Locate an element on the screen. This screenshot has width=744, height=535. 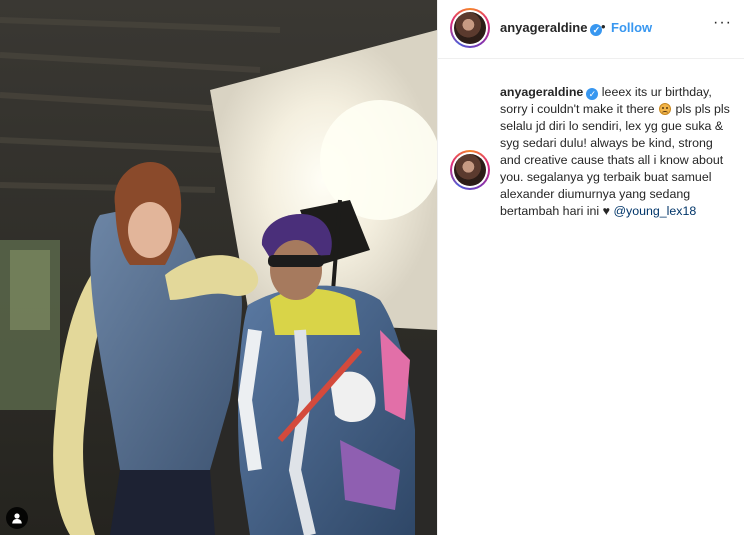
header-avatar is located at coordinates (470, 28).